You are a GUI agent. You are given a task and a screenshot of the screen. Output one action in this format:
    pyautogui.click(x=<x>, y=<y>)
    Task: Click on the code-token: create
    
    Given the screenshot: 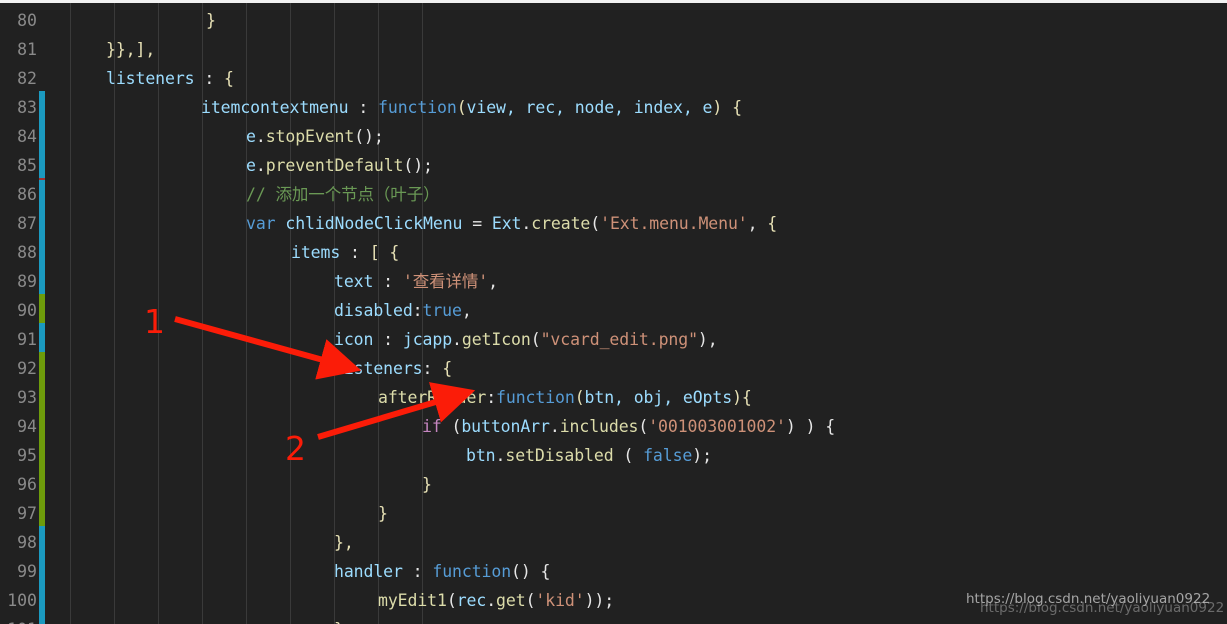 What is the action you would take?
    pyautogui.click(x=561, y=223)
    